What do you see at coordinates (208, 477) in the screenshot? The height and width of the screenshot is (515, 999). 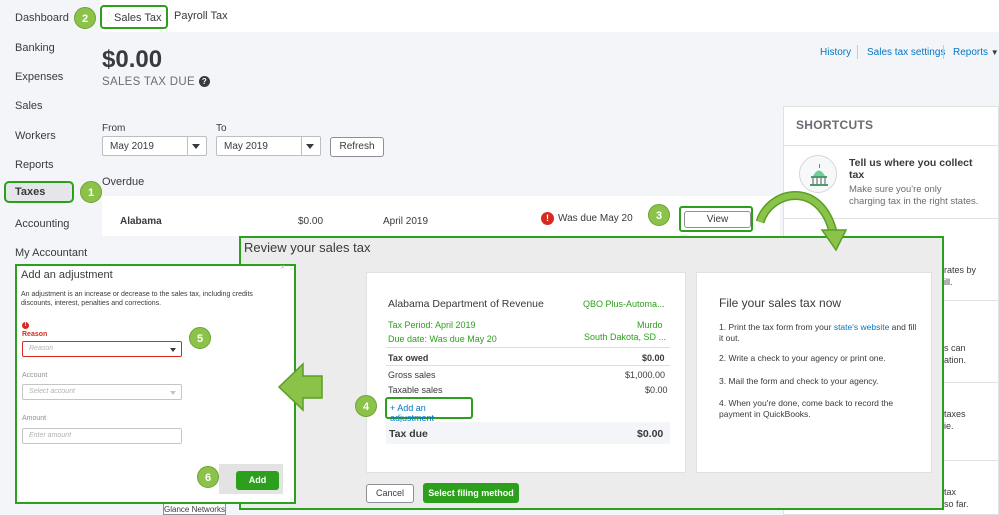 I see `step-badge: 6` at bounding box center [208, 477].